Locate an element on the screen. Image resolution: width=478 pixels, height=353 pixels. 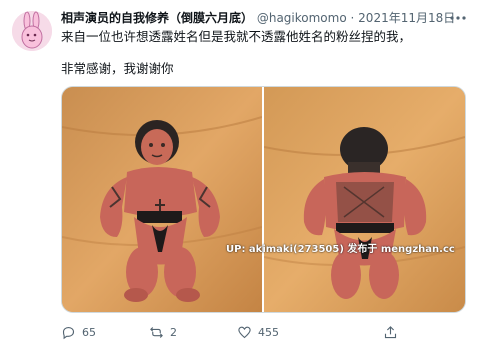
retweet-button: 2 is located at coordinates (163, 332).